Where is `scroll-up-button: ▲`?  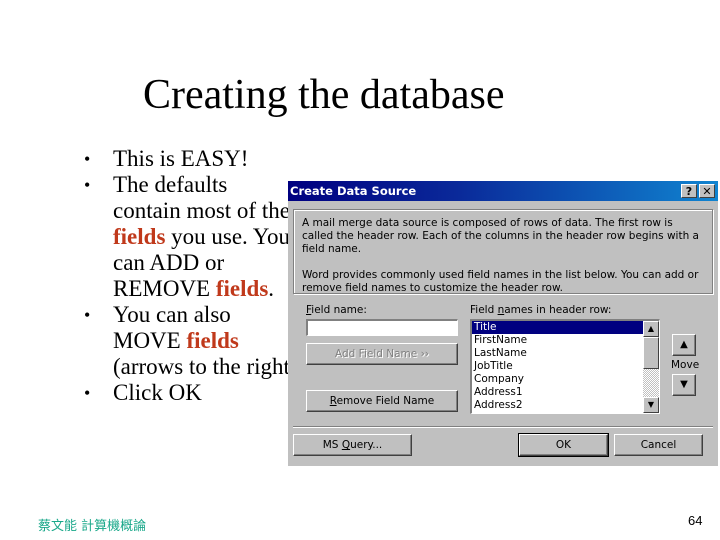
scroll-up-button: ▲ is located at coordinates (651, 329).